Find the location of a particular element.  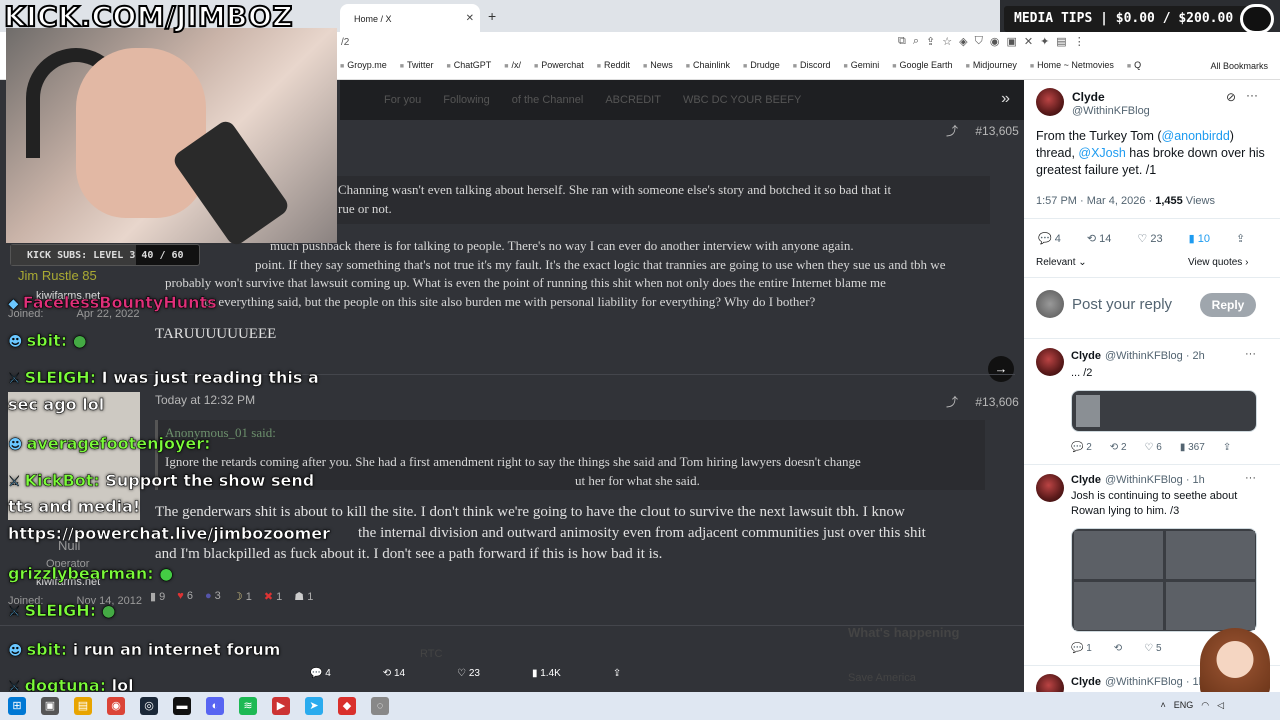

app-icon: ▶ is located at coordinates (281, 706).